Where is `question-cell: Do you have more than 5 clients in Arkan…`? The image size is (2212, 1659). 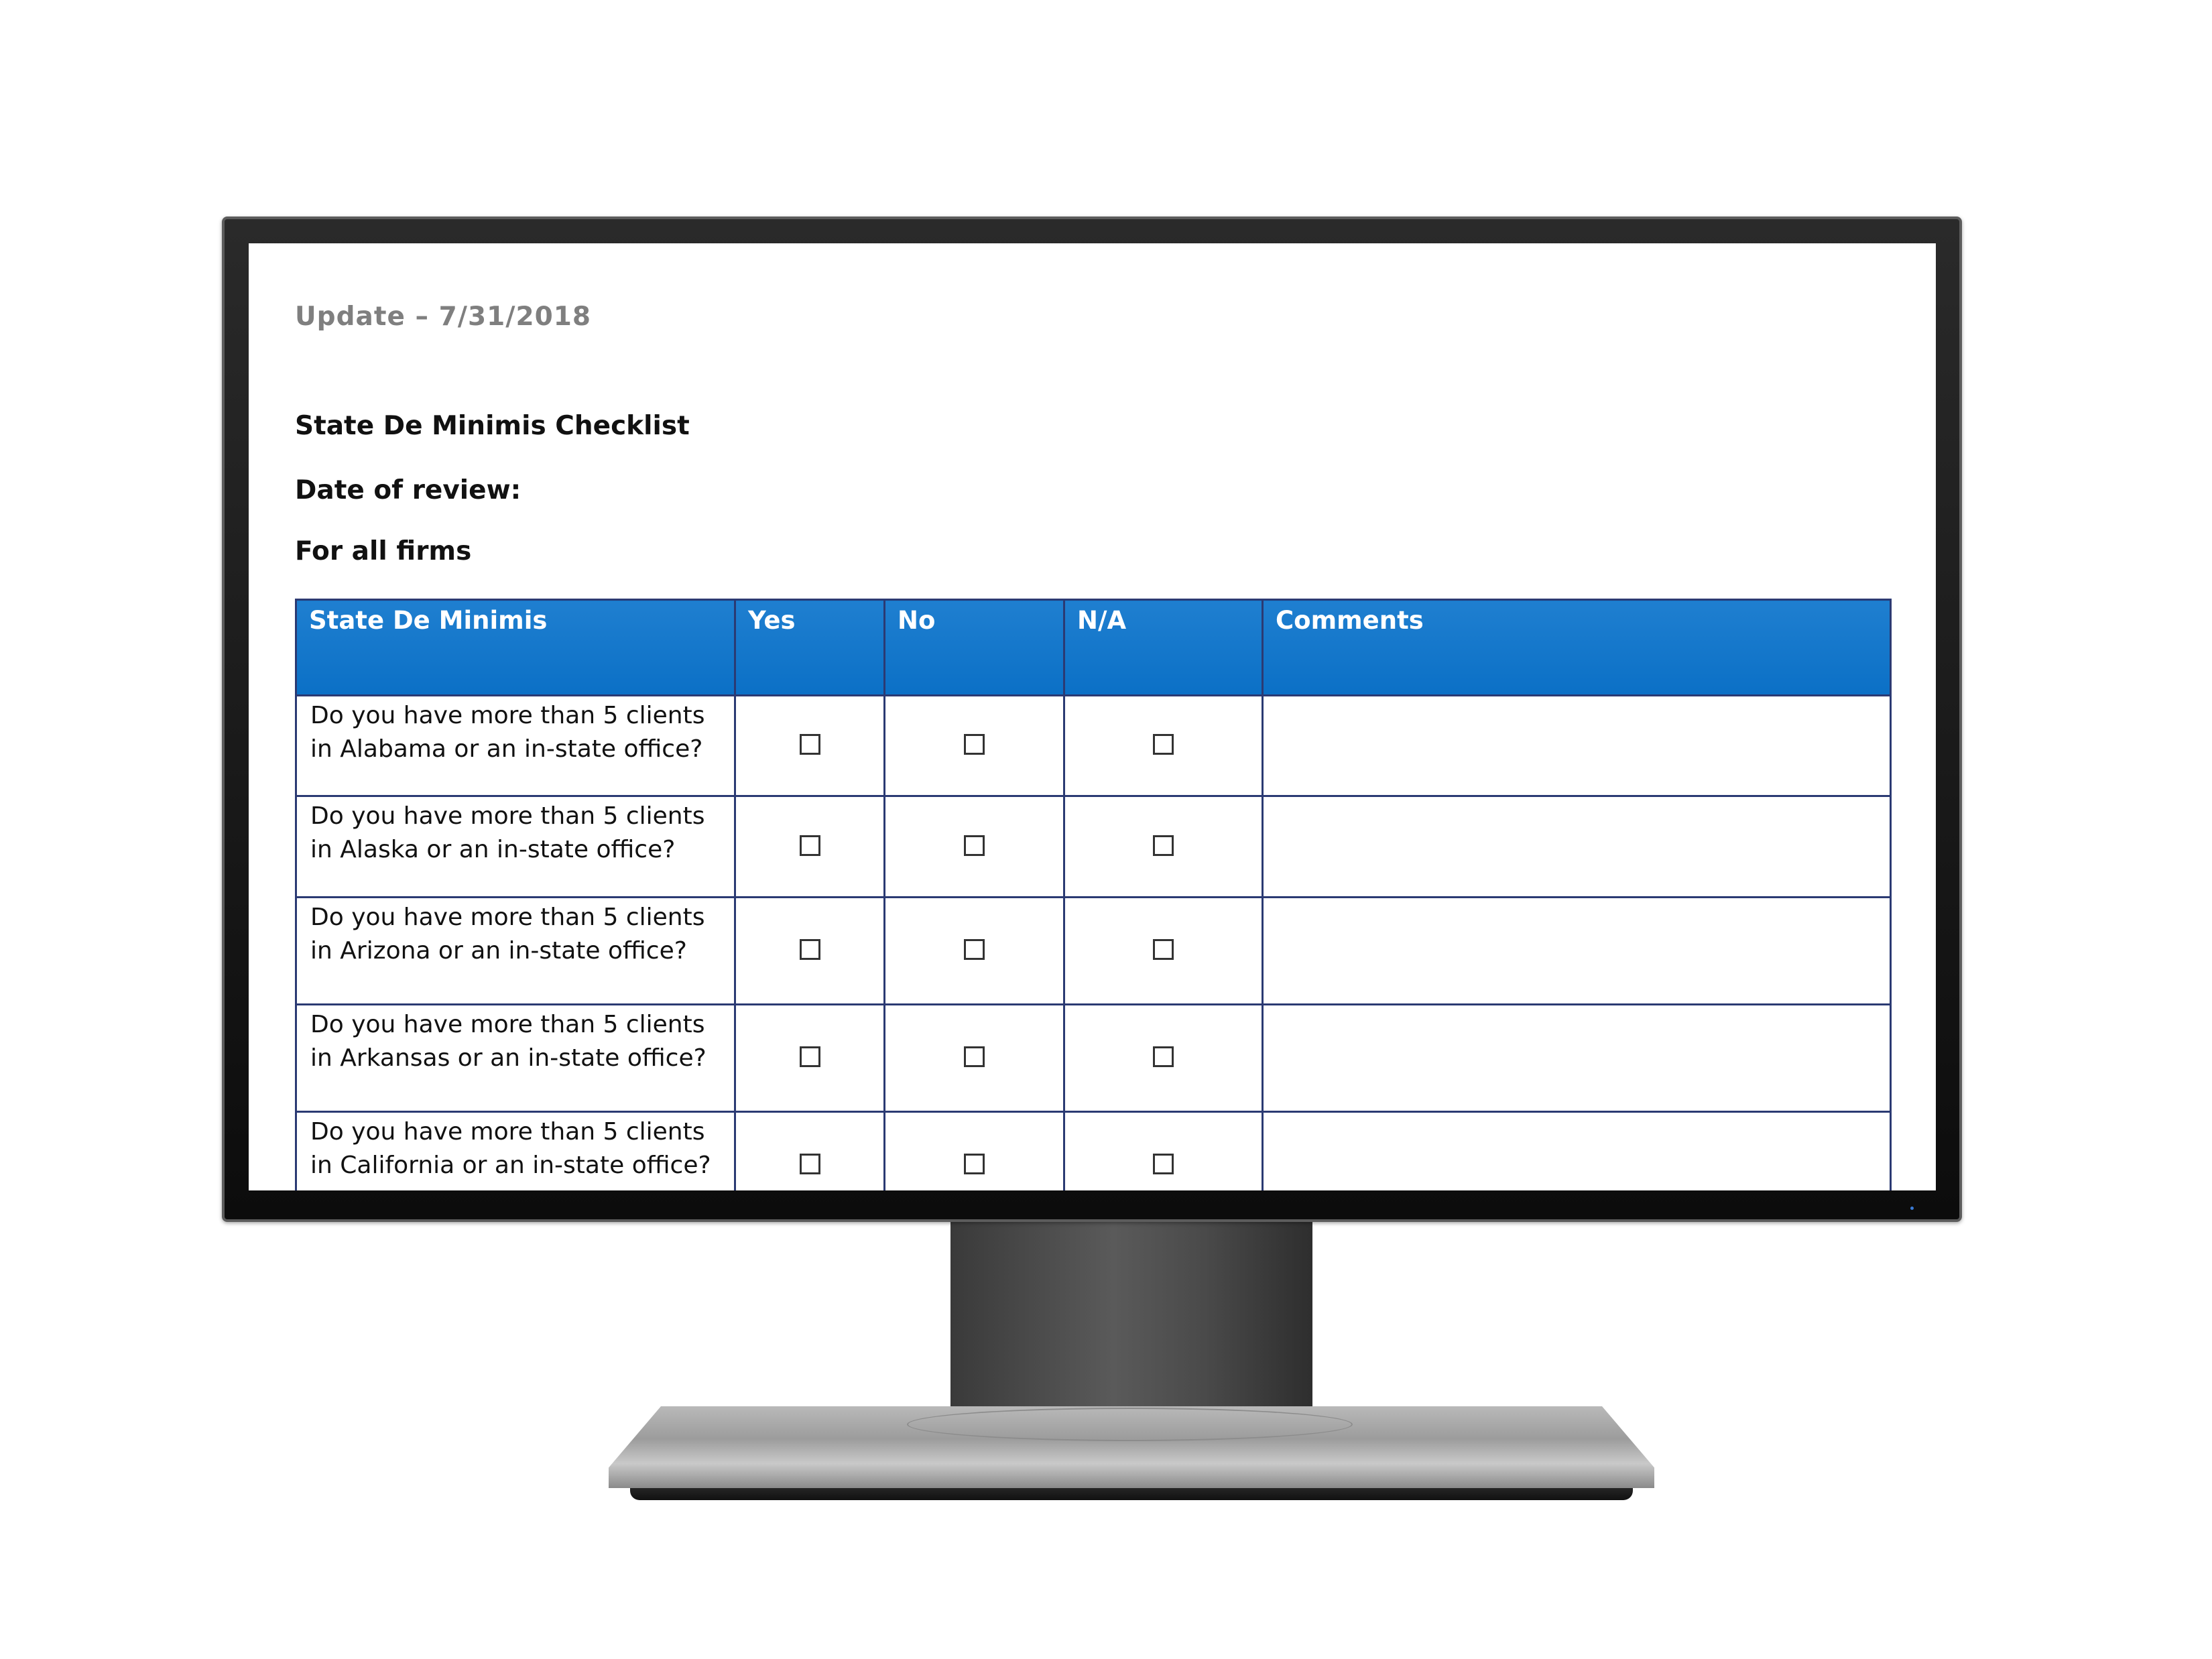
question-cell: Do you have more than 5 clients in Arkan… is located at coordinates (515, 1058).